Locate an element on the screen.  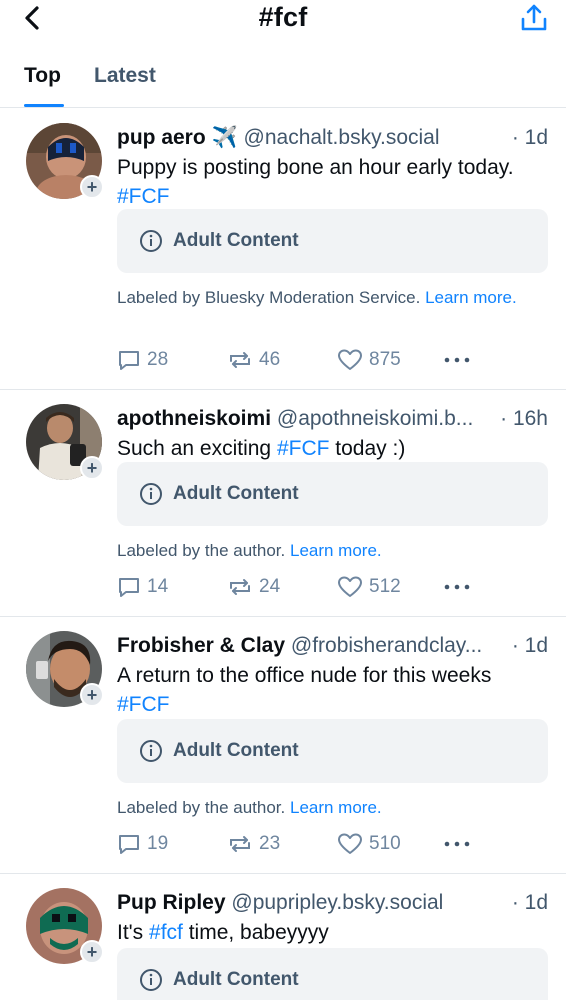
top-bar: #fcf is located at coordinates (283, 20).